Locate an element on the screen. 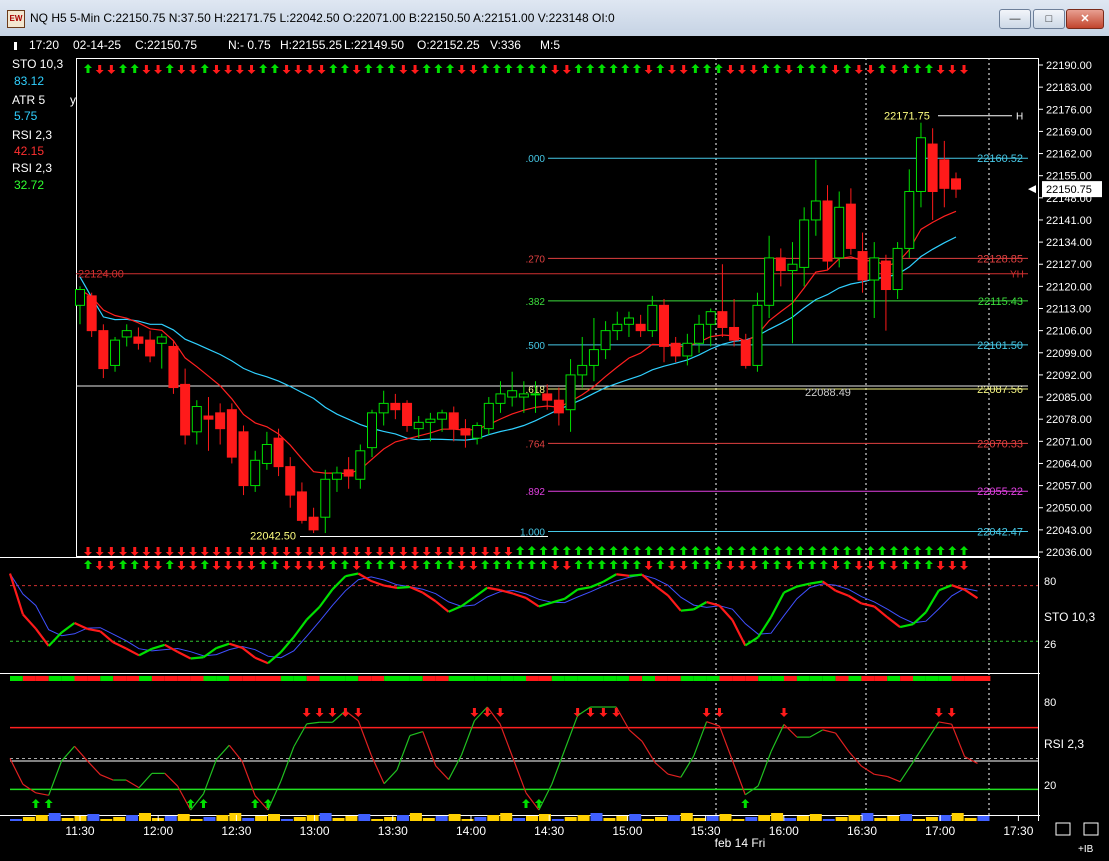 This screenshot has width=1109, height=861. app-icon: EW is located at coordinates (16, 19).